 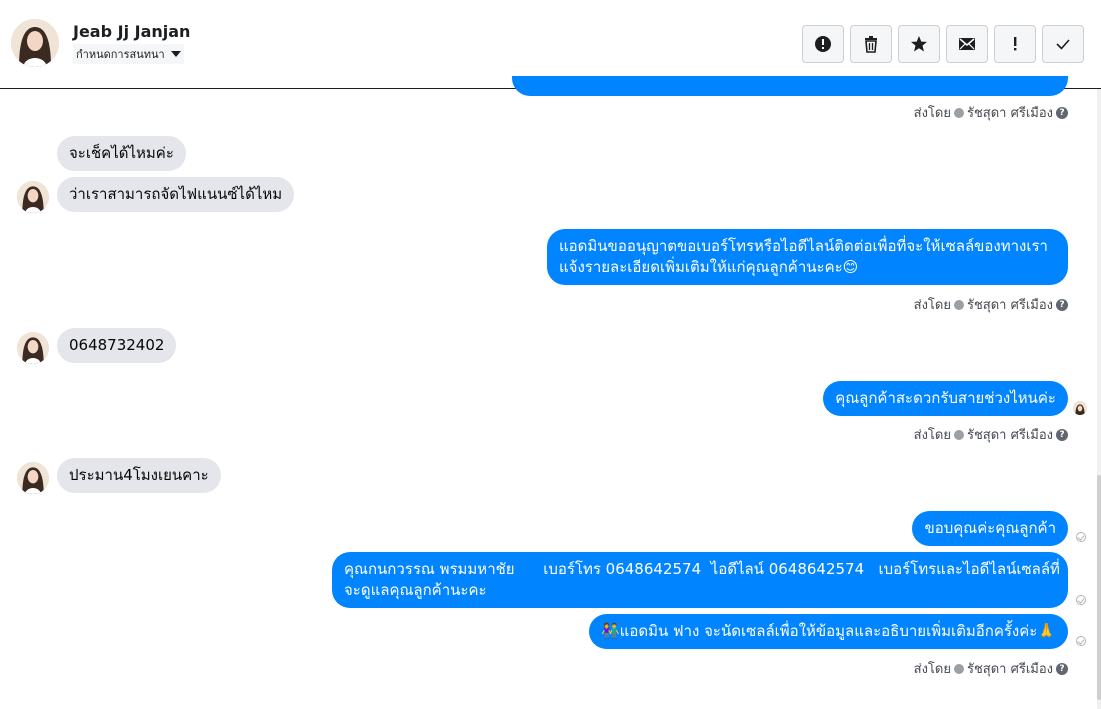 What do you see at coordinates (176, 194) in the screenshot?
I see `message-bubble: ว่าเราสามารถจัดไฟแนนซ์ได้ไหม` at bounding box center [176, 194].